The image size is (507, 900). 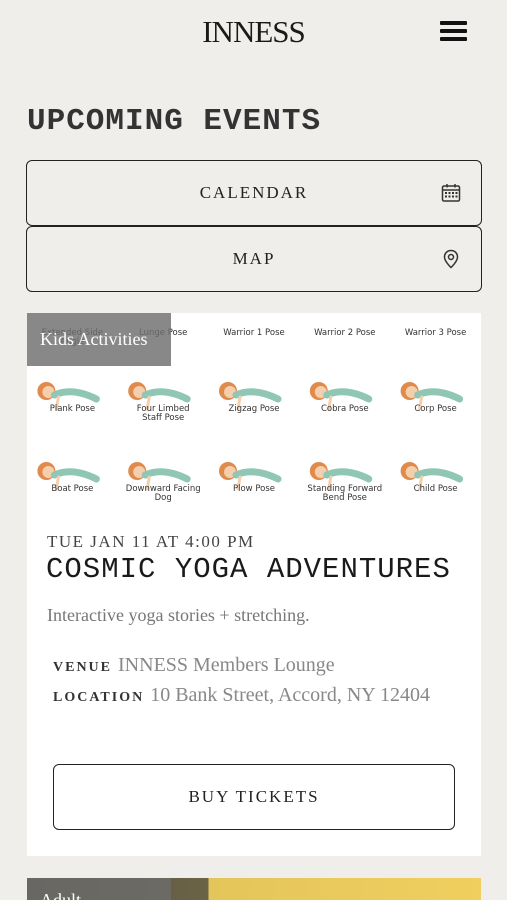 I want to click on venue-value: INNESS Members Lounge, so click(x=226, y=665).